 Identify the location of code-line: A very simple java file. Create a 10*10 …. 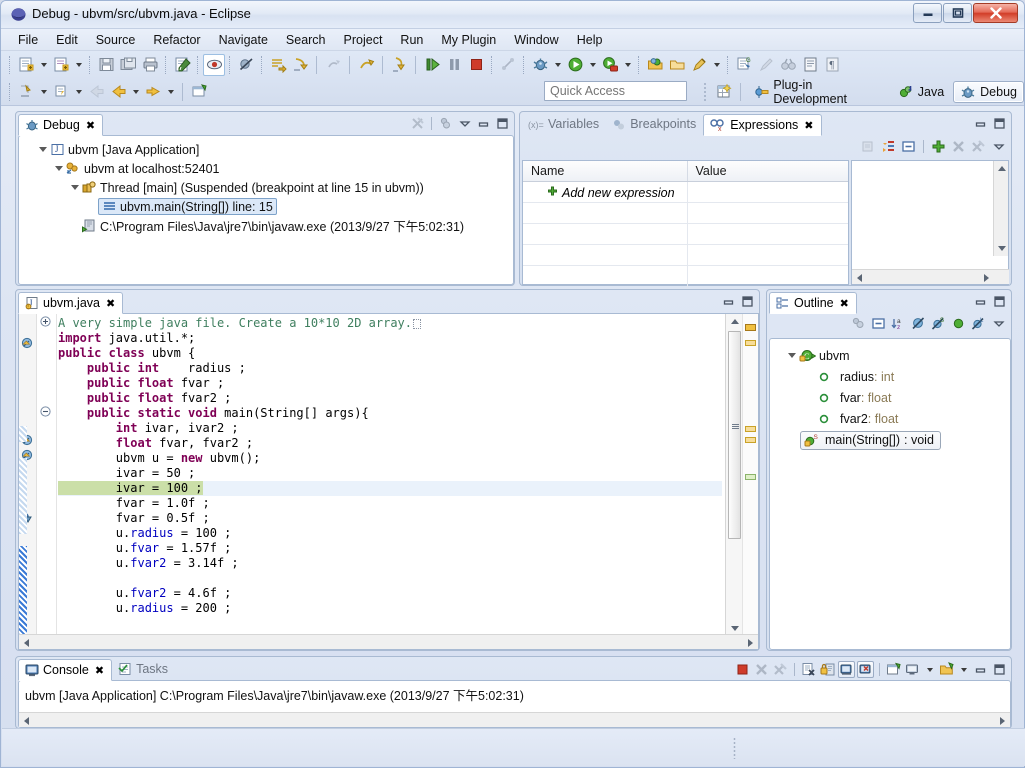
(390, 323).